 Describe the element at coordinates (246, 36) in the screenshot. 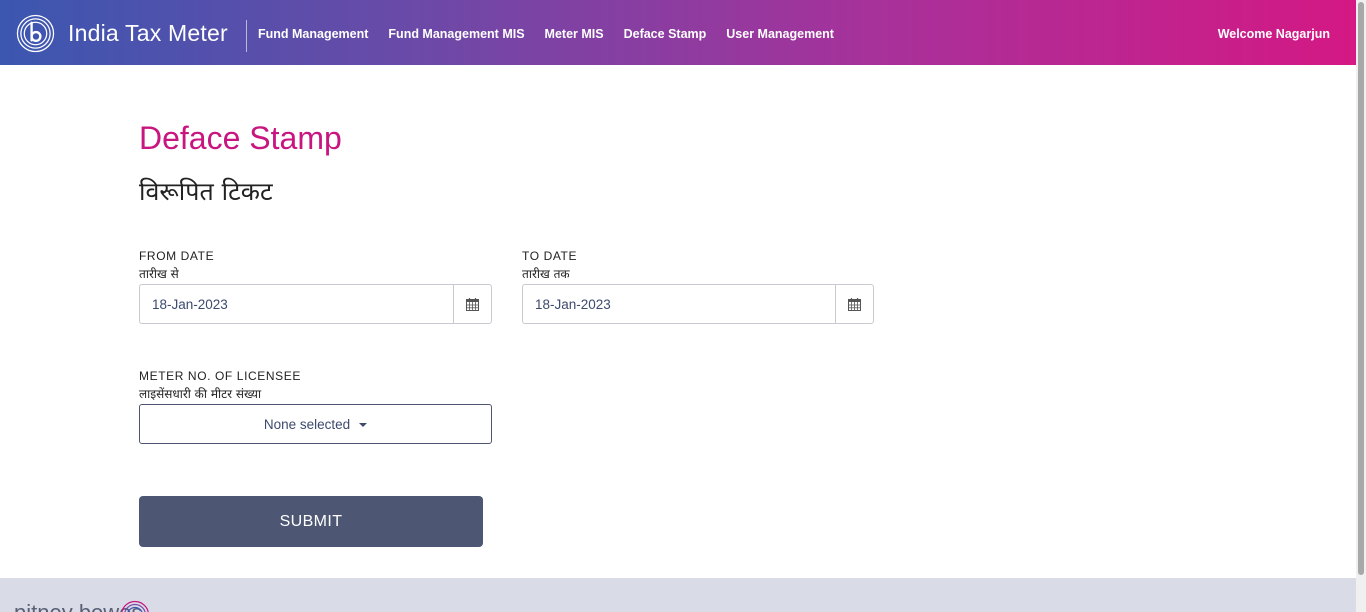

I see `header-divider` at that location.